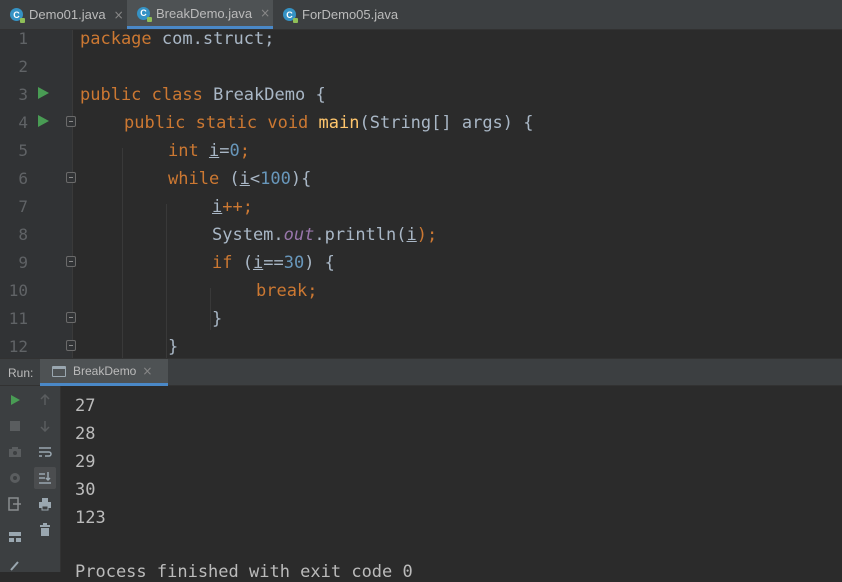  I want to click on print-button, so click(45, 504).